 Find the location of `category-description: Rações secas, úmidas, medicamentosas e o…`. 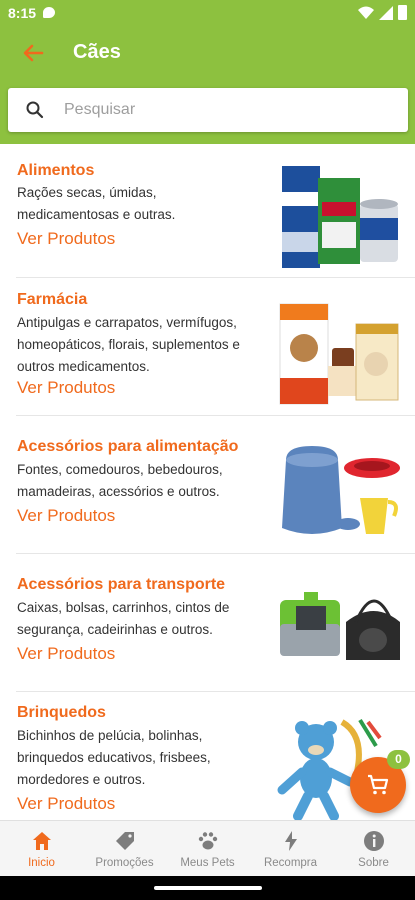

category-description: Rações secas, úmidas, medicamentosas e o… is located at coordinates (96, 203).